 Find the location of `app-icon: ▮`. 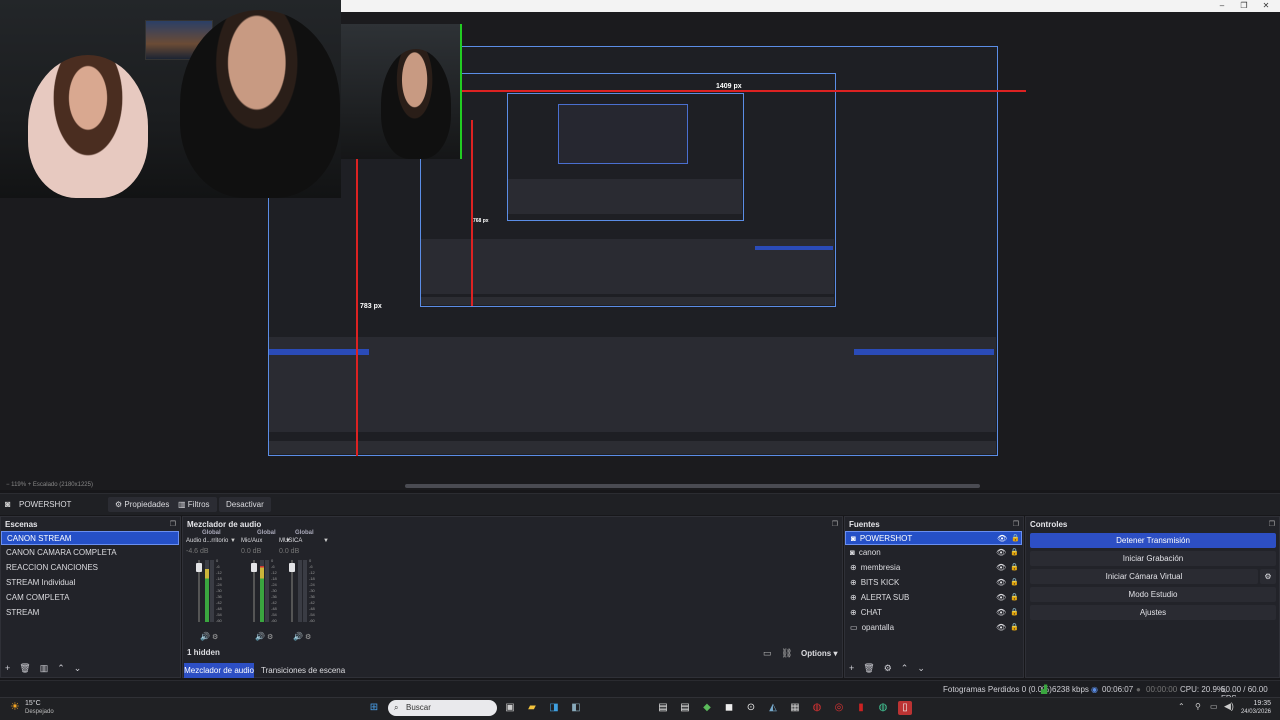

app-icon: ▮ is located at coordinates (861, 708).